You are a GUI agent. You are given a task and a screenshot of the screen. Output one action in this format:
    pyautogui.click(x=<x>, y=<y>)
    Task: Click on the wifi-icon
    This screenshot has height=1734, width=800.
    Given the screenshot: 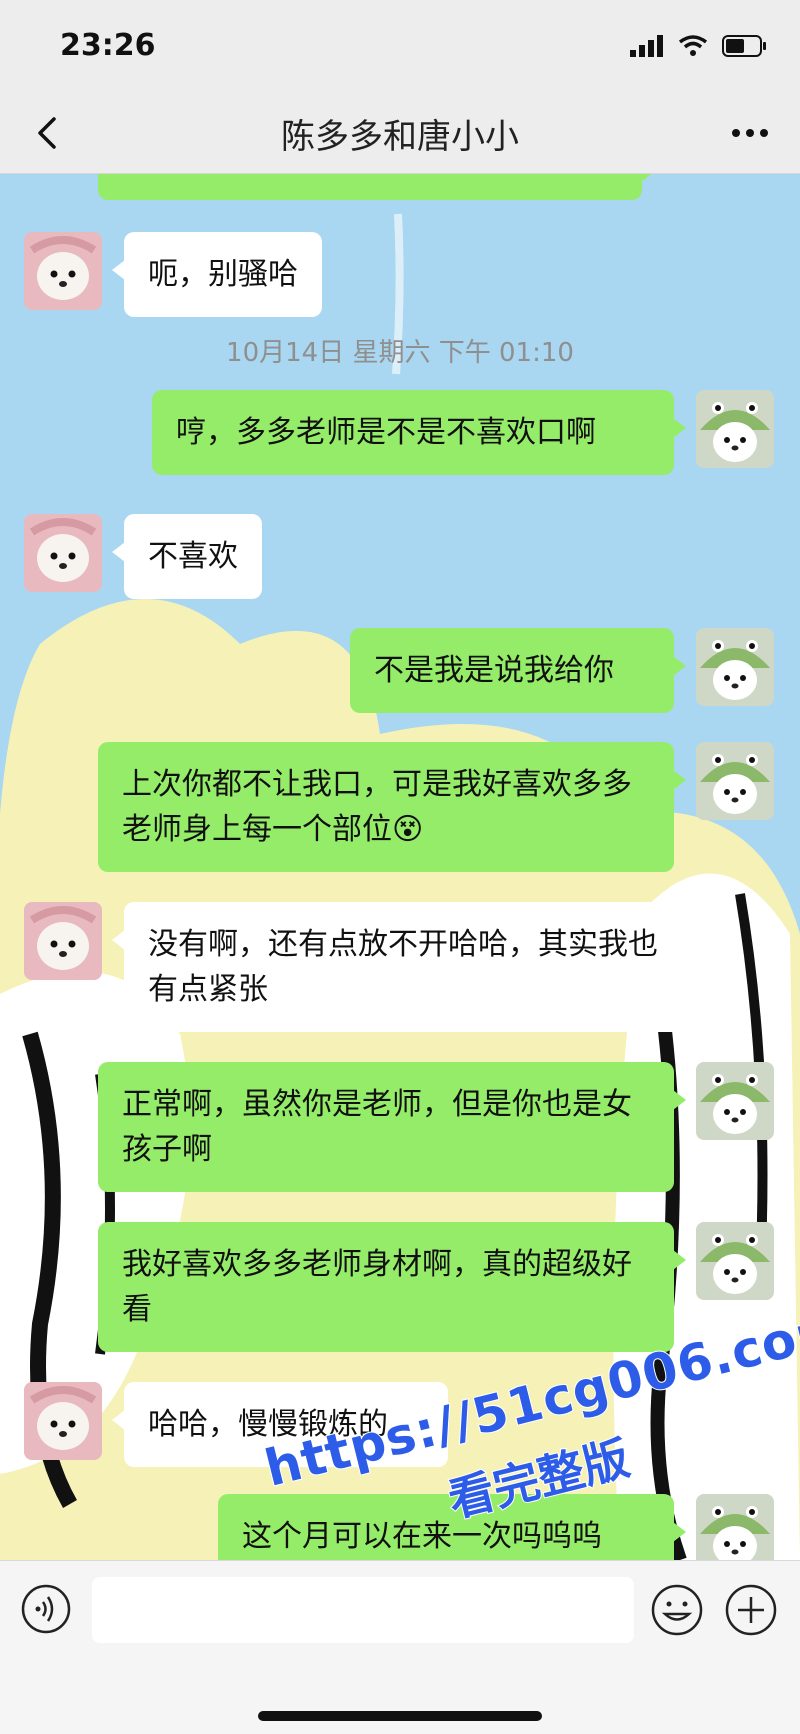 What is the action you would take?
    pyautogui.click(x=693, y=45)
    